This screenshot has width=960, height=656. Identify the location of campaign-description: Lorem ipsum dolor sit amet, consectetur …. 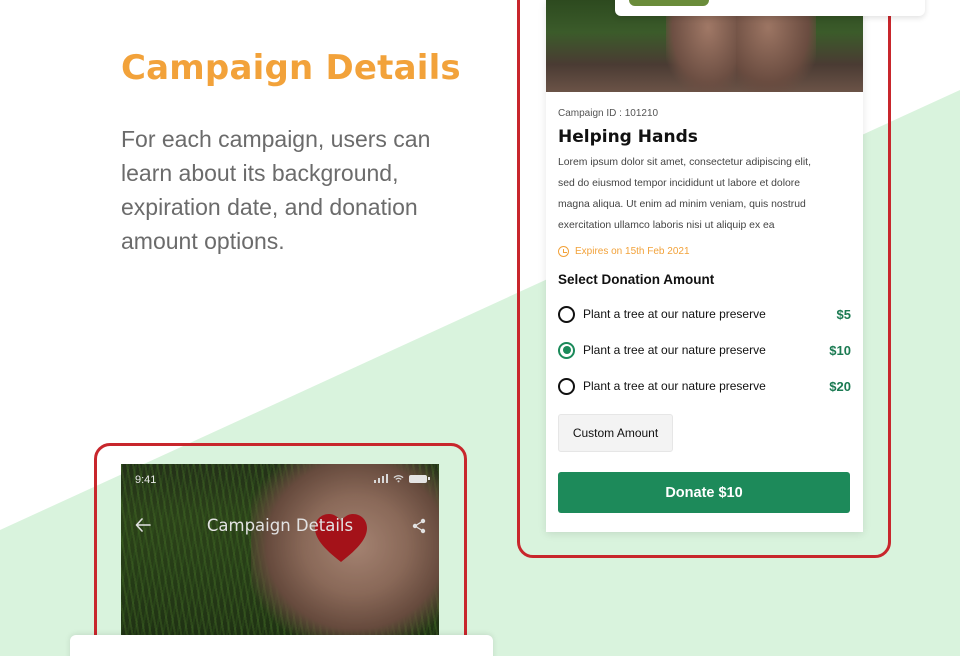
(706, 194).